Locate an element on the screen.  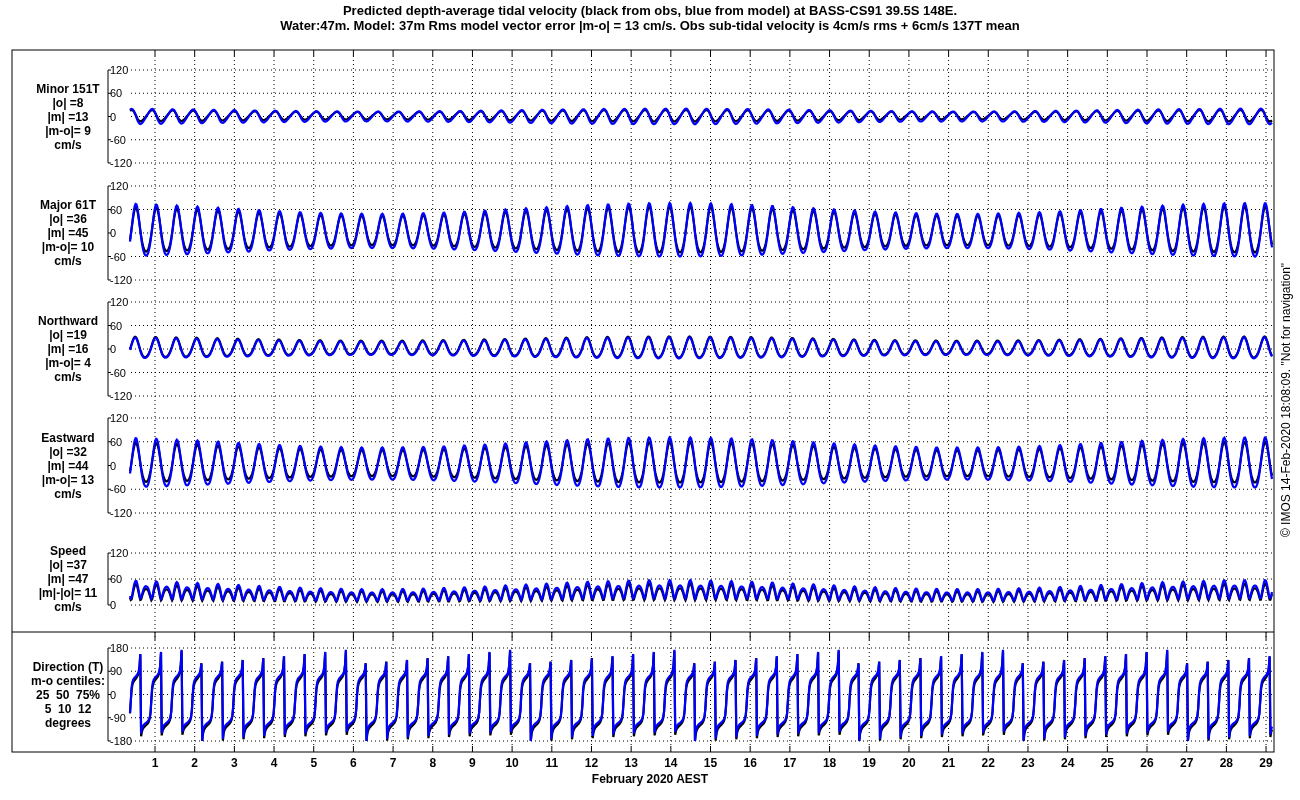
panel-label: Major 61T |o| =36 |m| =45 |m-o|= 10 cm/s is located at coordinates (68, 233).